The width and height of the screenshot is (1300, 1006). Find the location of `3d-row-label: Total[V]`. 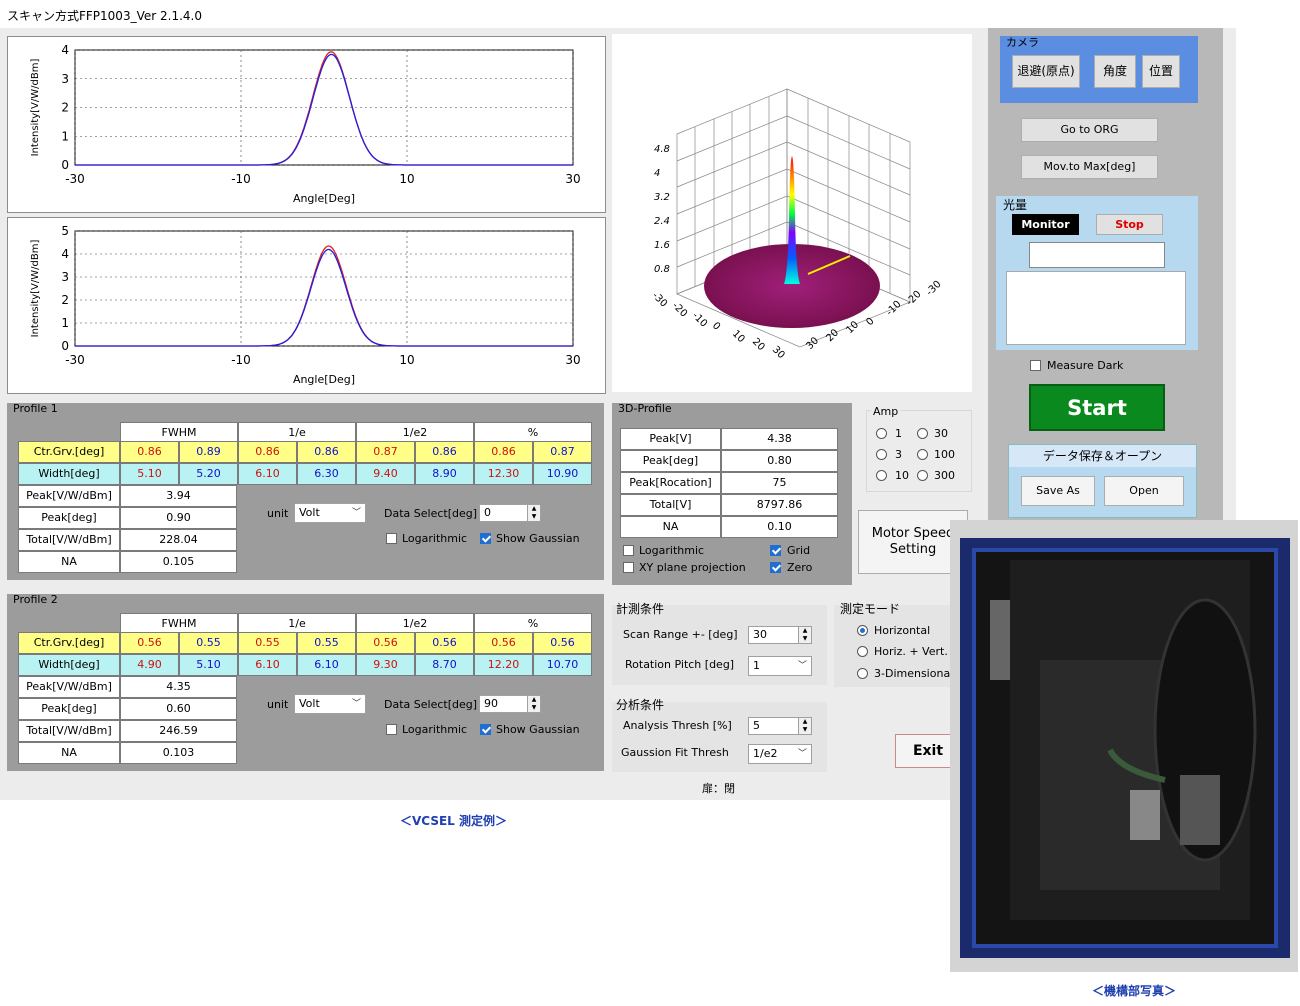

3d-row-label: Total[V] is located at coordinates (670, 505).